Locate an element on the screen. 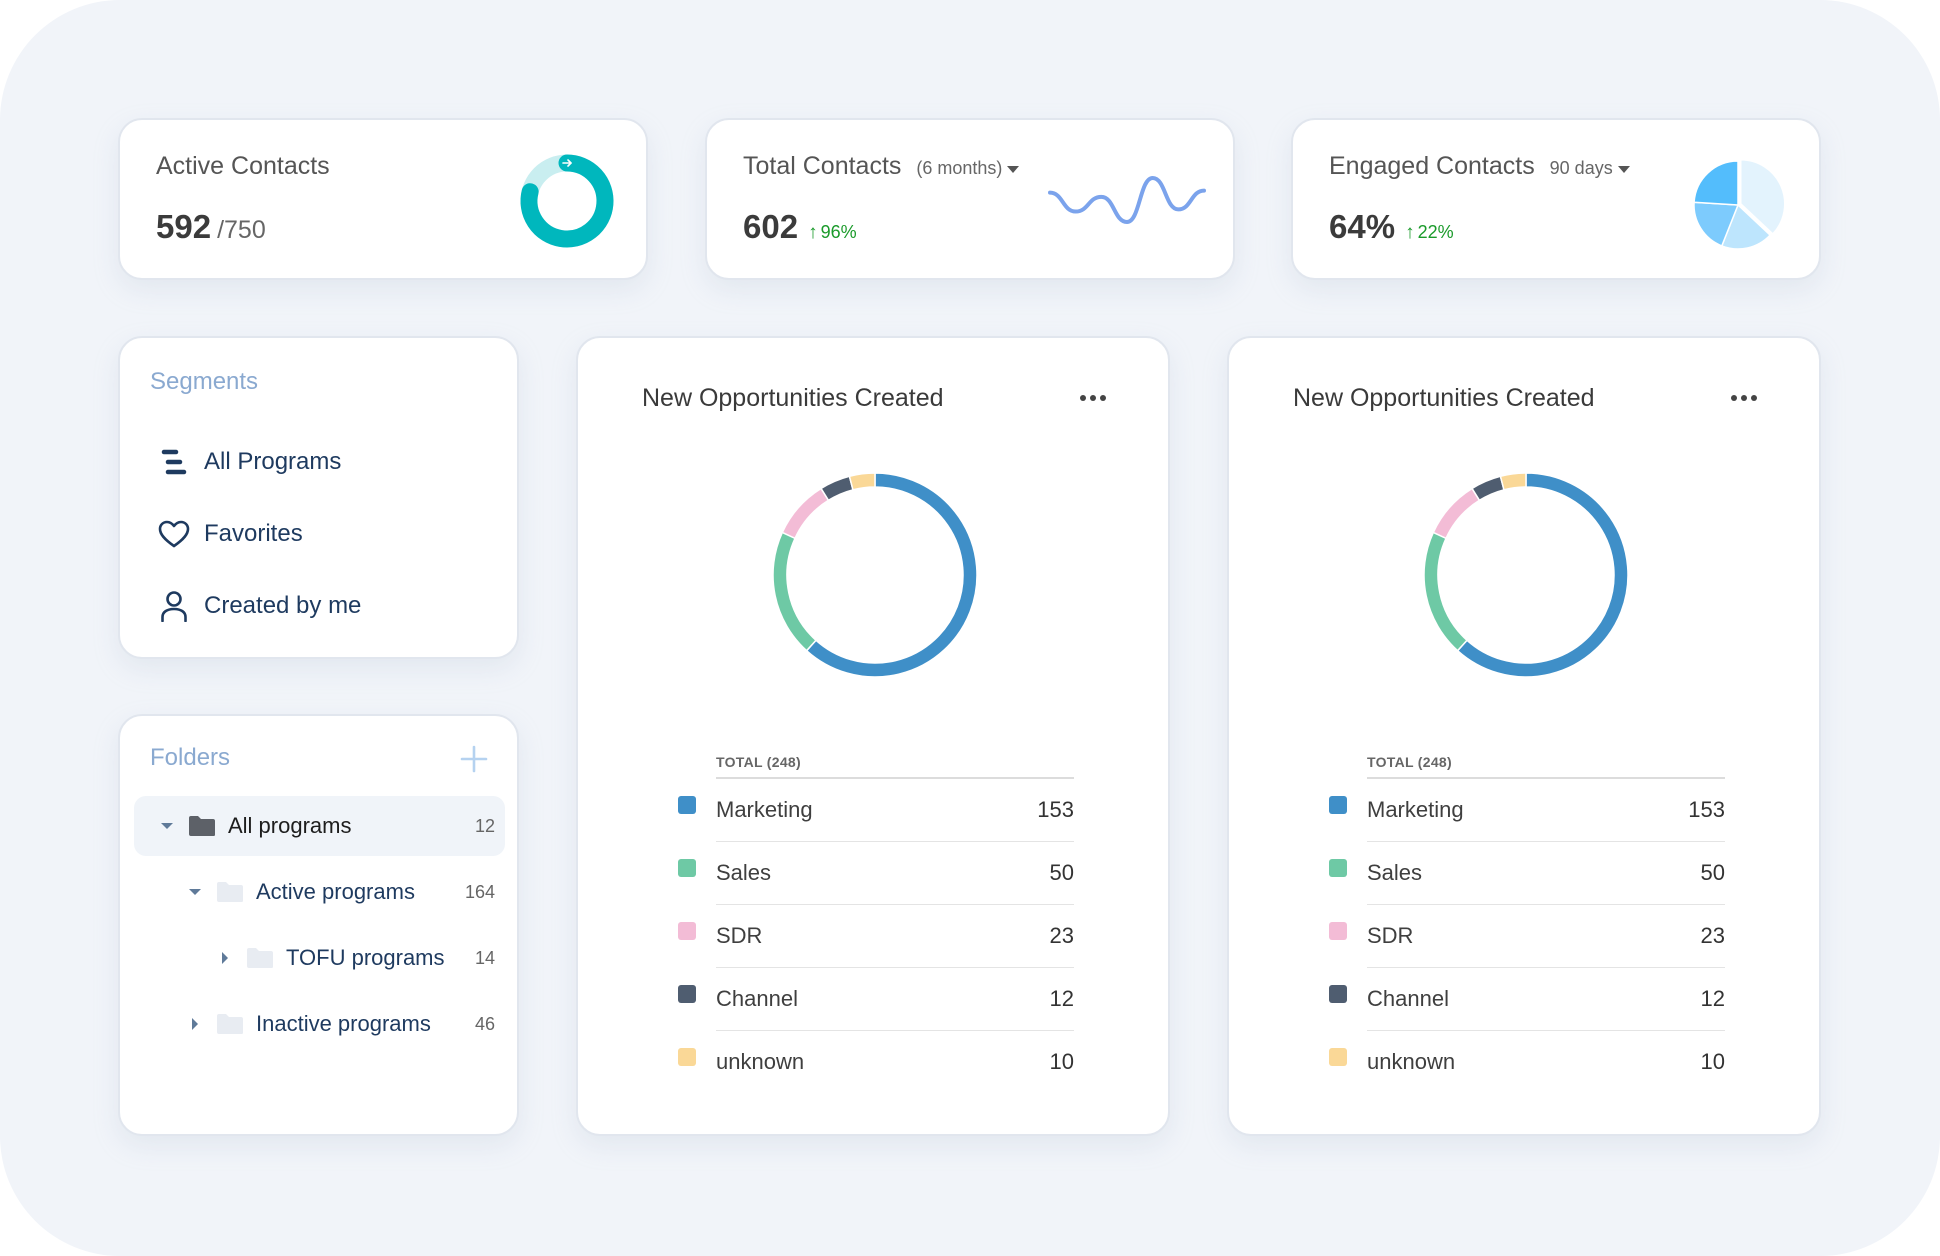  legend-label: Channel is located at coordinates (1408, 998).